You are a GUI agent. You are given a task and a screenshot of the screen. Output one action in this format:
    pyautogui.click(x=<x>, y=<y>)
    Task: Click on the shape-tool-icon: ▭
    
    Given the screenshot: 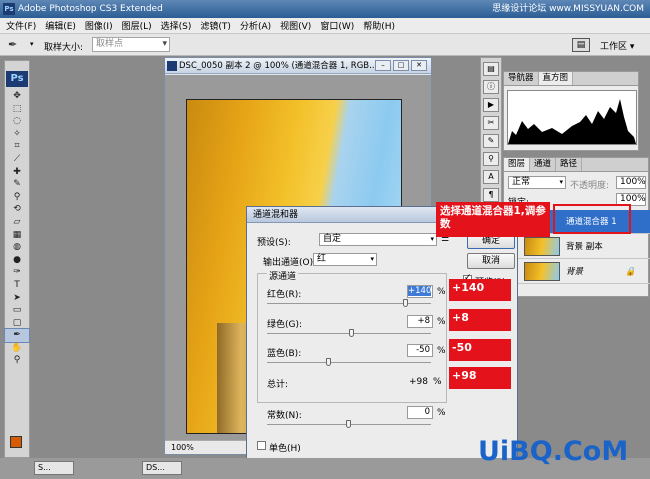 What is the action you would take?
    pyautogui.click(x=17, y=310)
    